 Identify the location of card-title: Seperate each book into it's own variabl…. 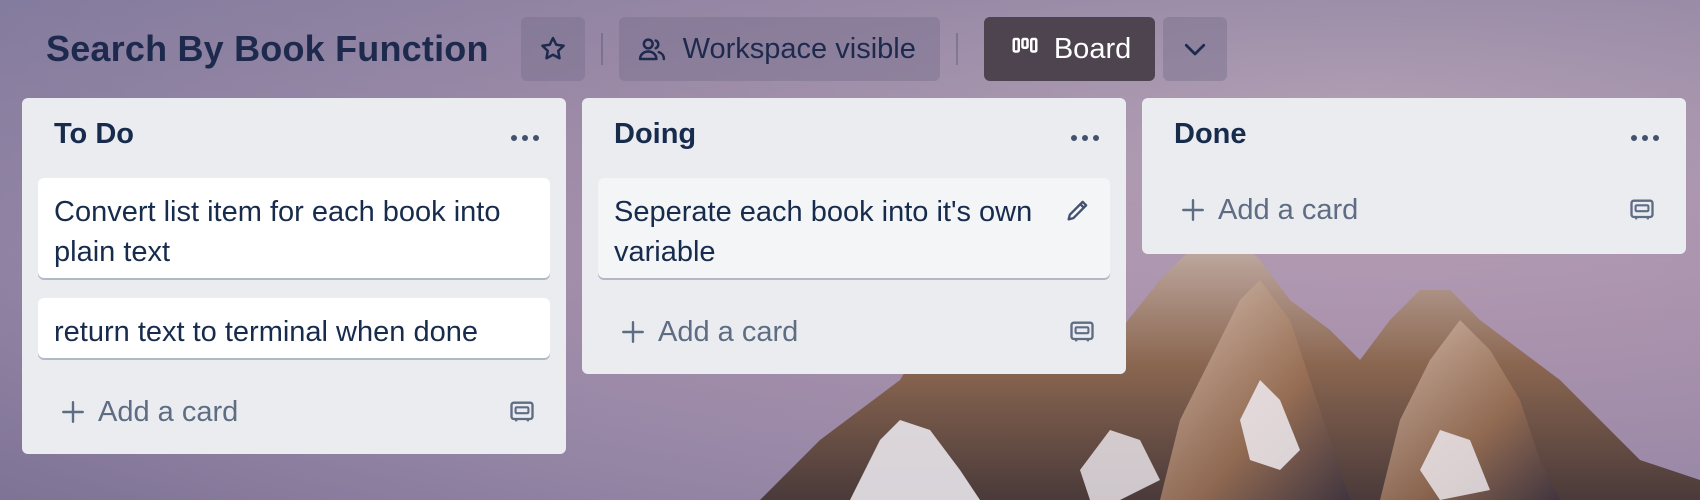
(823, 232).